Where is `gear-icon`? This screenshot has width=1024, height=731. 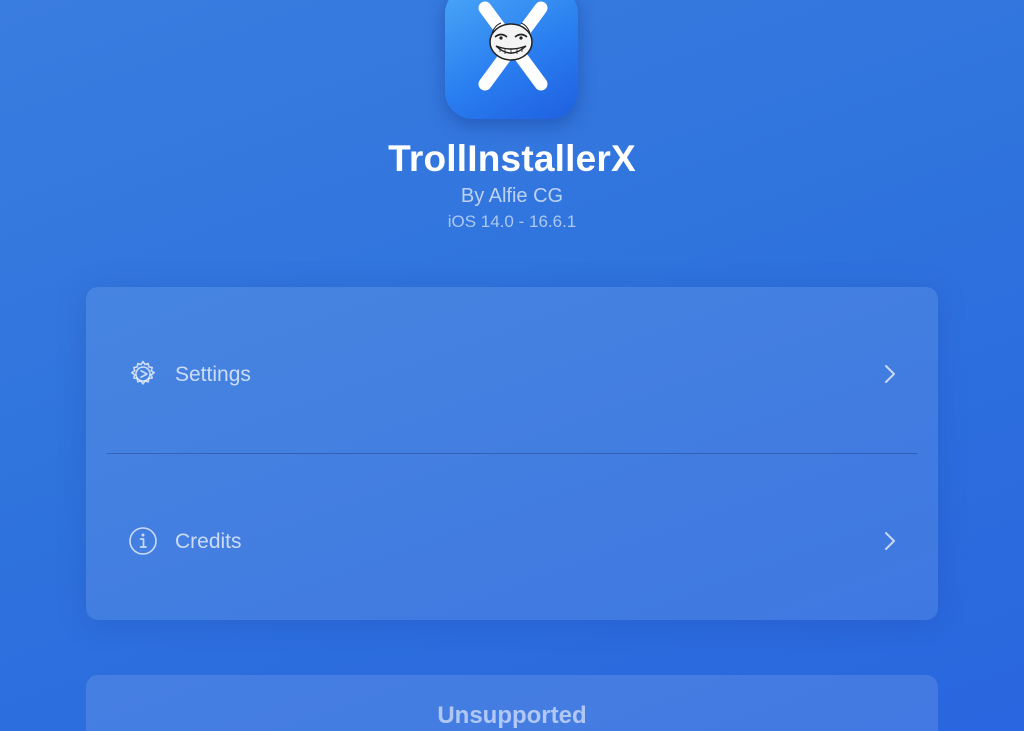
gear-icon is located at coordinates (143, 372).